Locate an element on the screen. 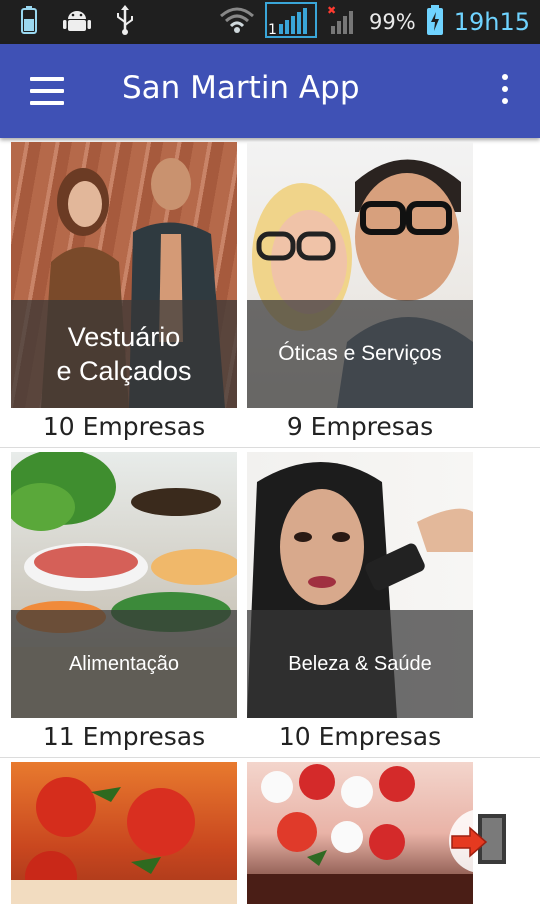  wifi-icon is located at coordinates (237, 22).